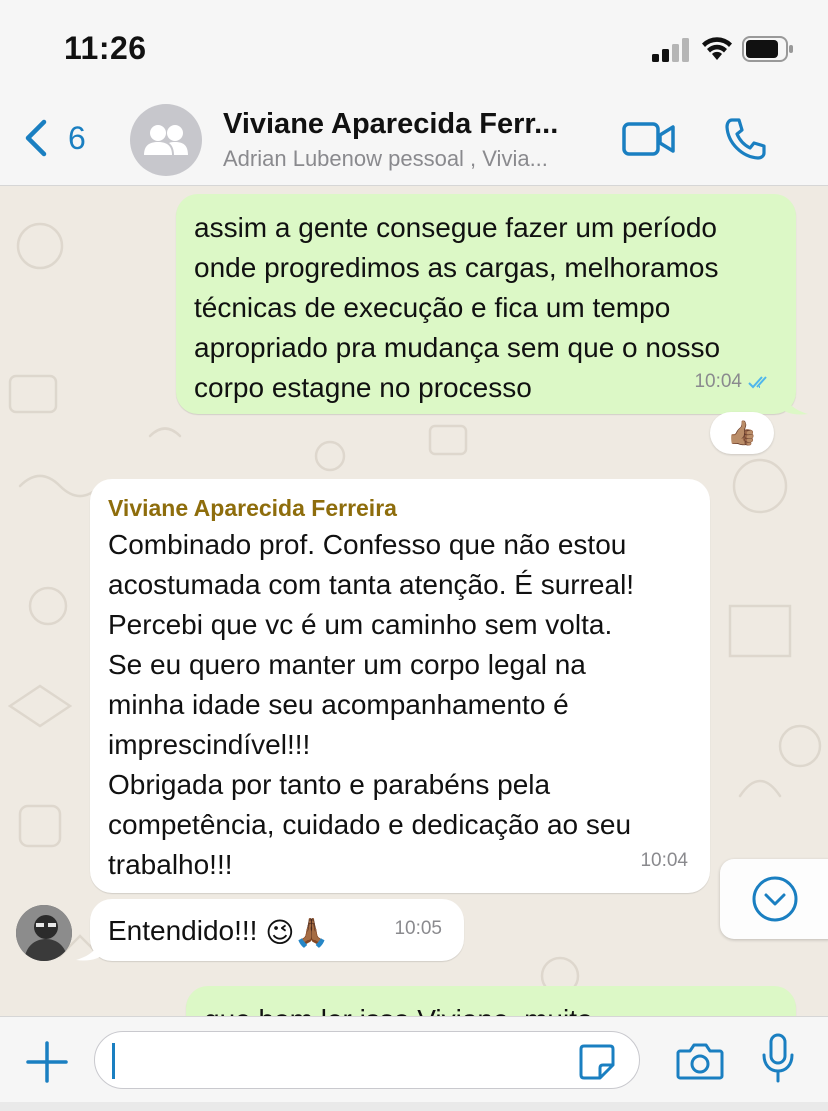 This screenshot has height=1111, width=828. I want to click on sender-name: Viviane Aparecida Ferreira, so click(400, 508).